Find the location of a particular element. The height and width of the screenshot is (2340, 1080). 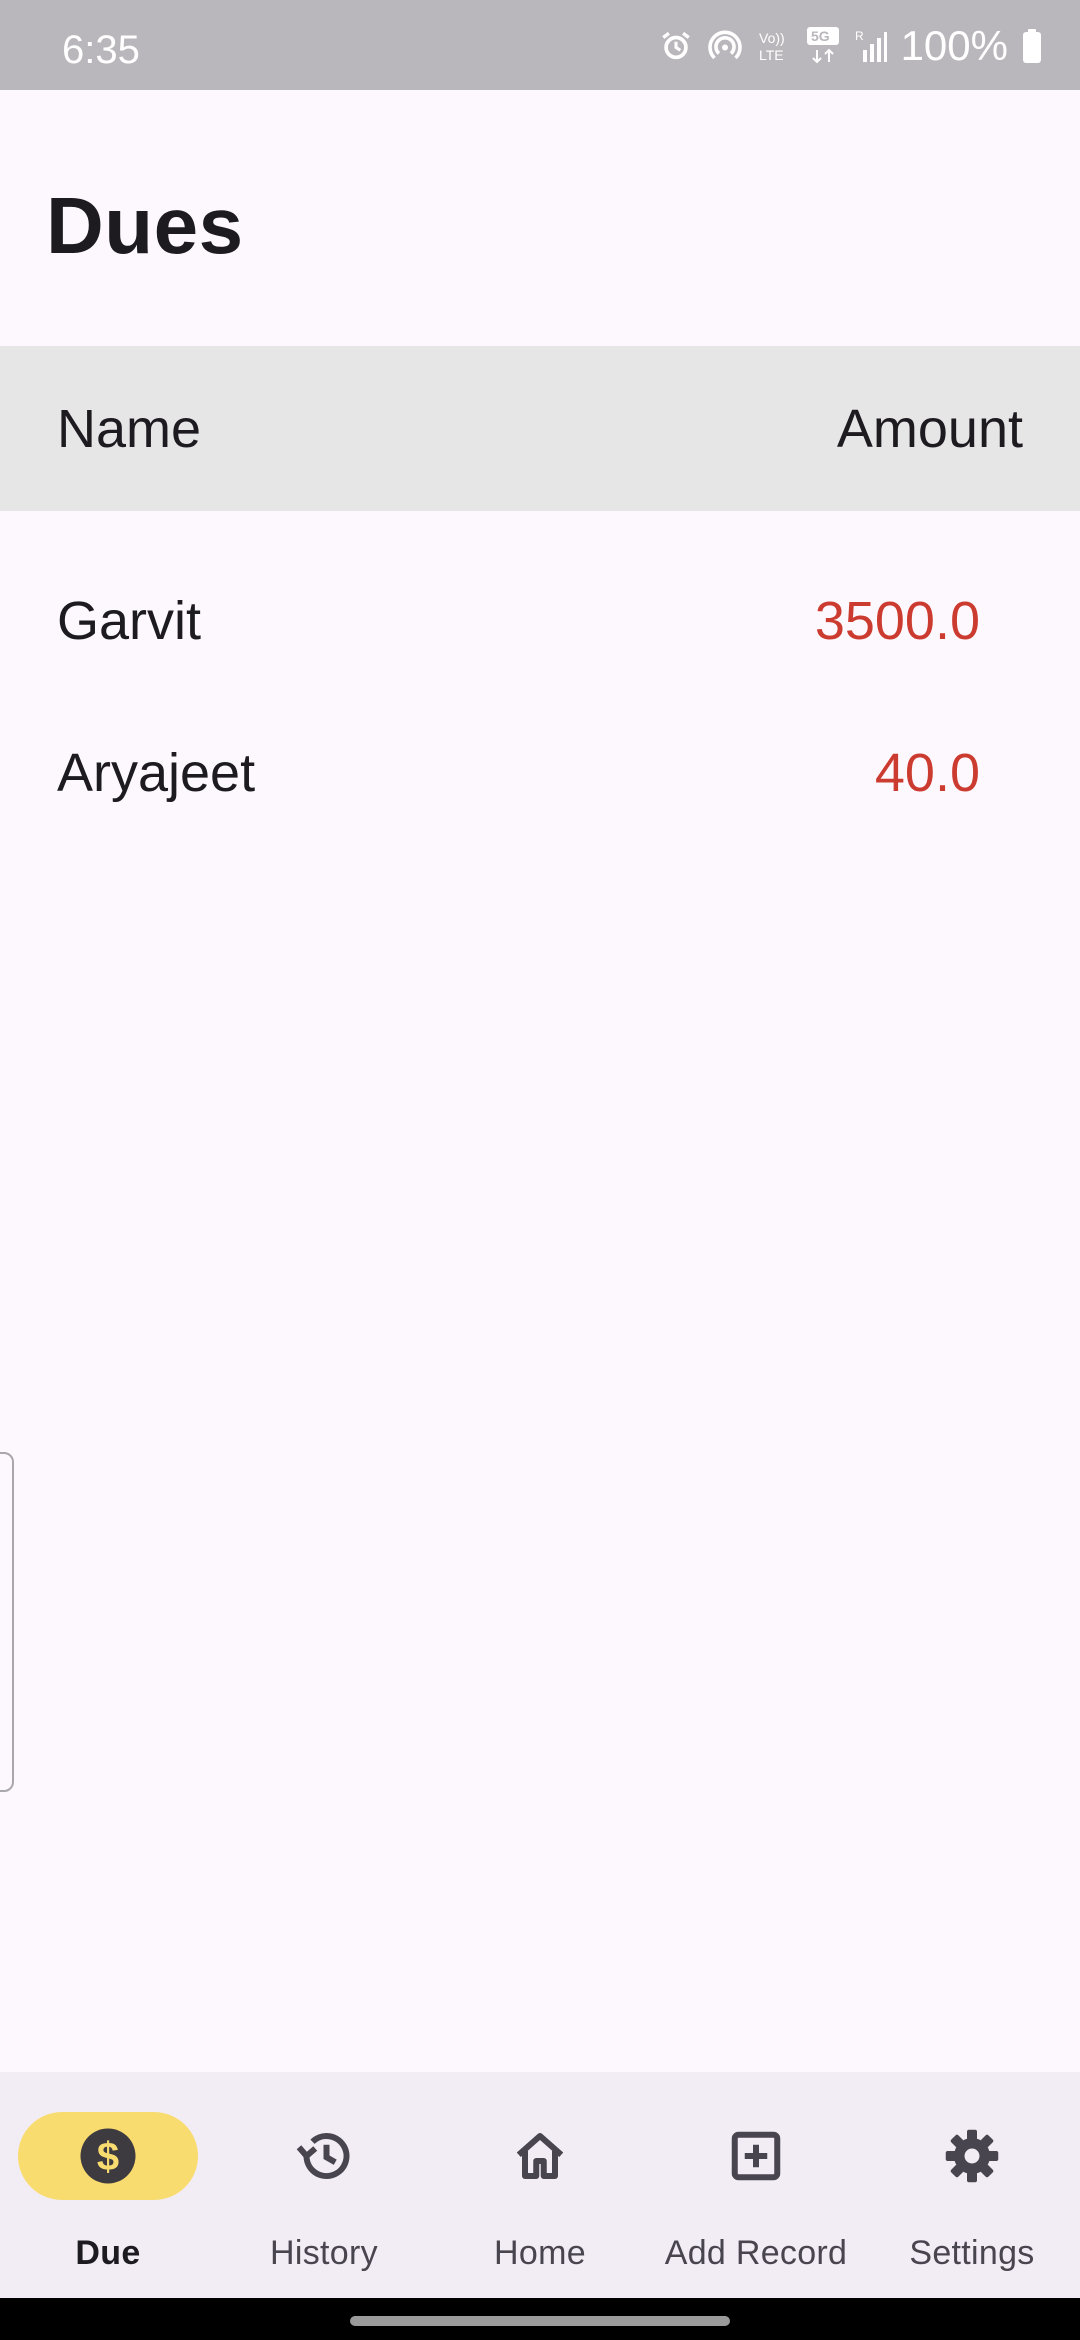

row-amount: 40.0 is located at coordinates (927, 773).